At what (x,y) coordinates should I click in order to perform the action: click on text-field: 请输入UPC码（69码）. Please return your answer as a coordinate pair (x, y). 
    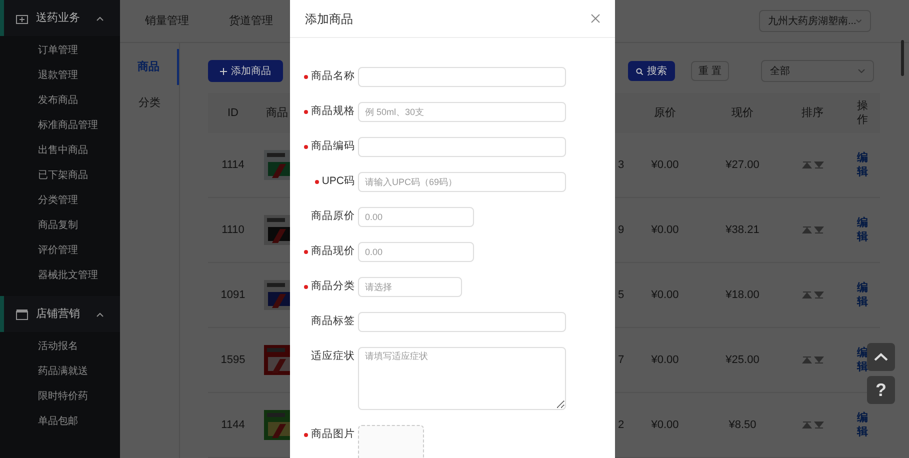
    Looking at the image, I should click on (462, 182).